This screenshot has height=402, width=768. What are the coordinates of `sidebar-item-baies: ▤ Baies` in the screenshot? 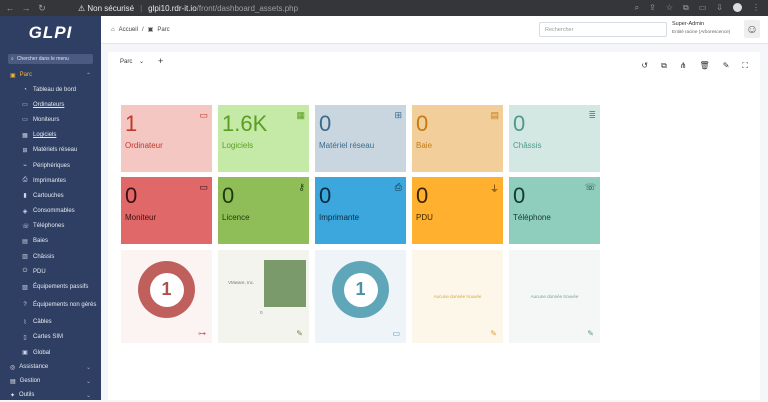 It's located at (50, 241).